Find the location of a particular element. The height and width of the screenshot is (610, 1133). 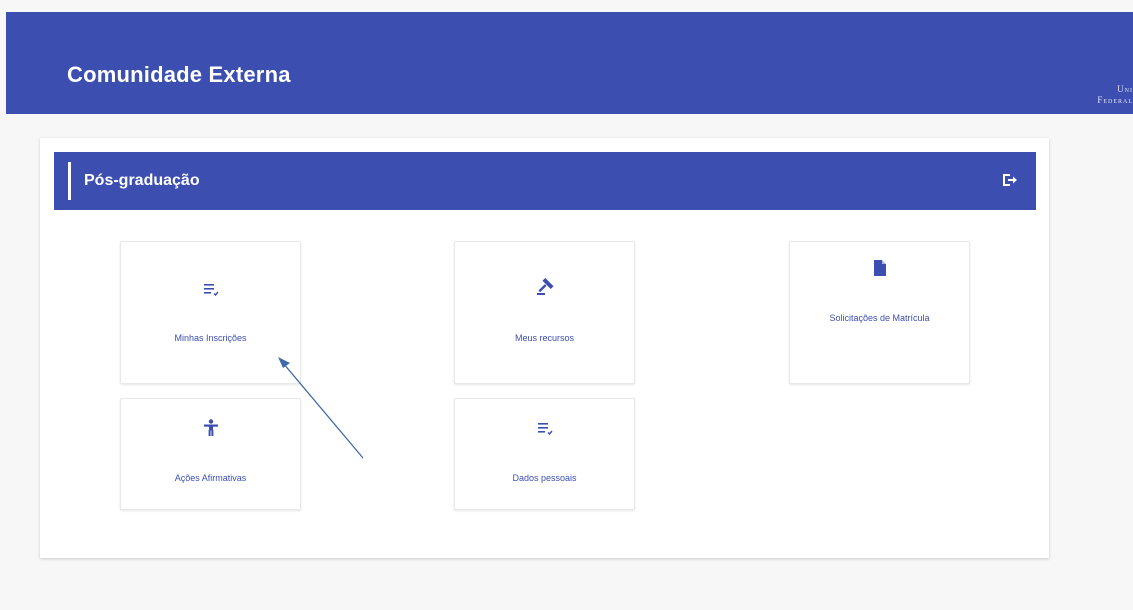

card-label: Solicitações de Matrícula is located at coordinates (879, 318).